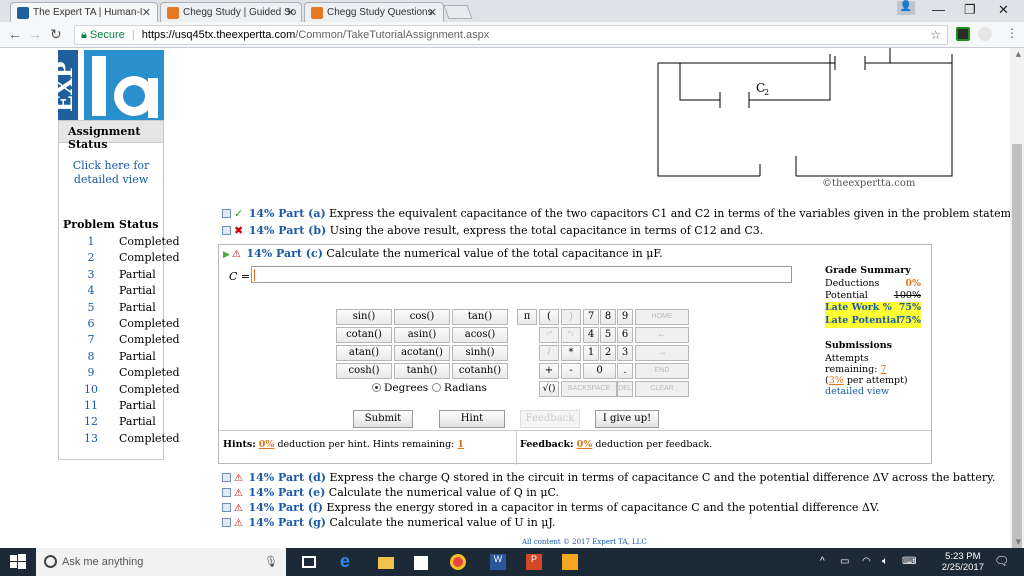  What do you see at coordinates (480, 317) in the screenshot?
I see `key-tan: tan()` at bounding box center [480, 317].